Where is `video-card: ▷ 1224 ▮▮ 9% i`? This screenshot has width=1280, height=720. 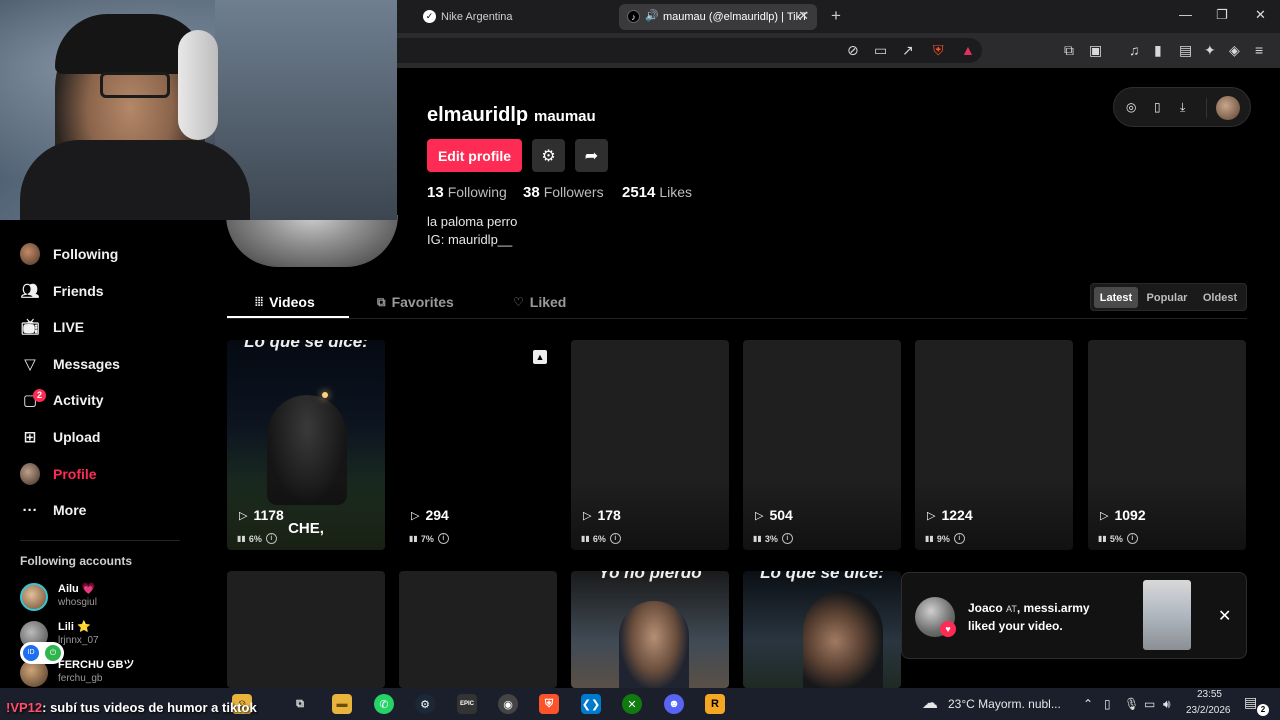
video-card: ▷ 1224 ▮▮ 9% i is located at coordinates (994, 445).